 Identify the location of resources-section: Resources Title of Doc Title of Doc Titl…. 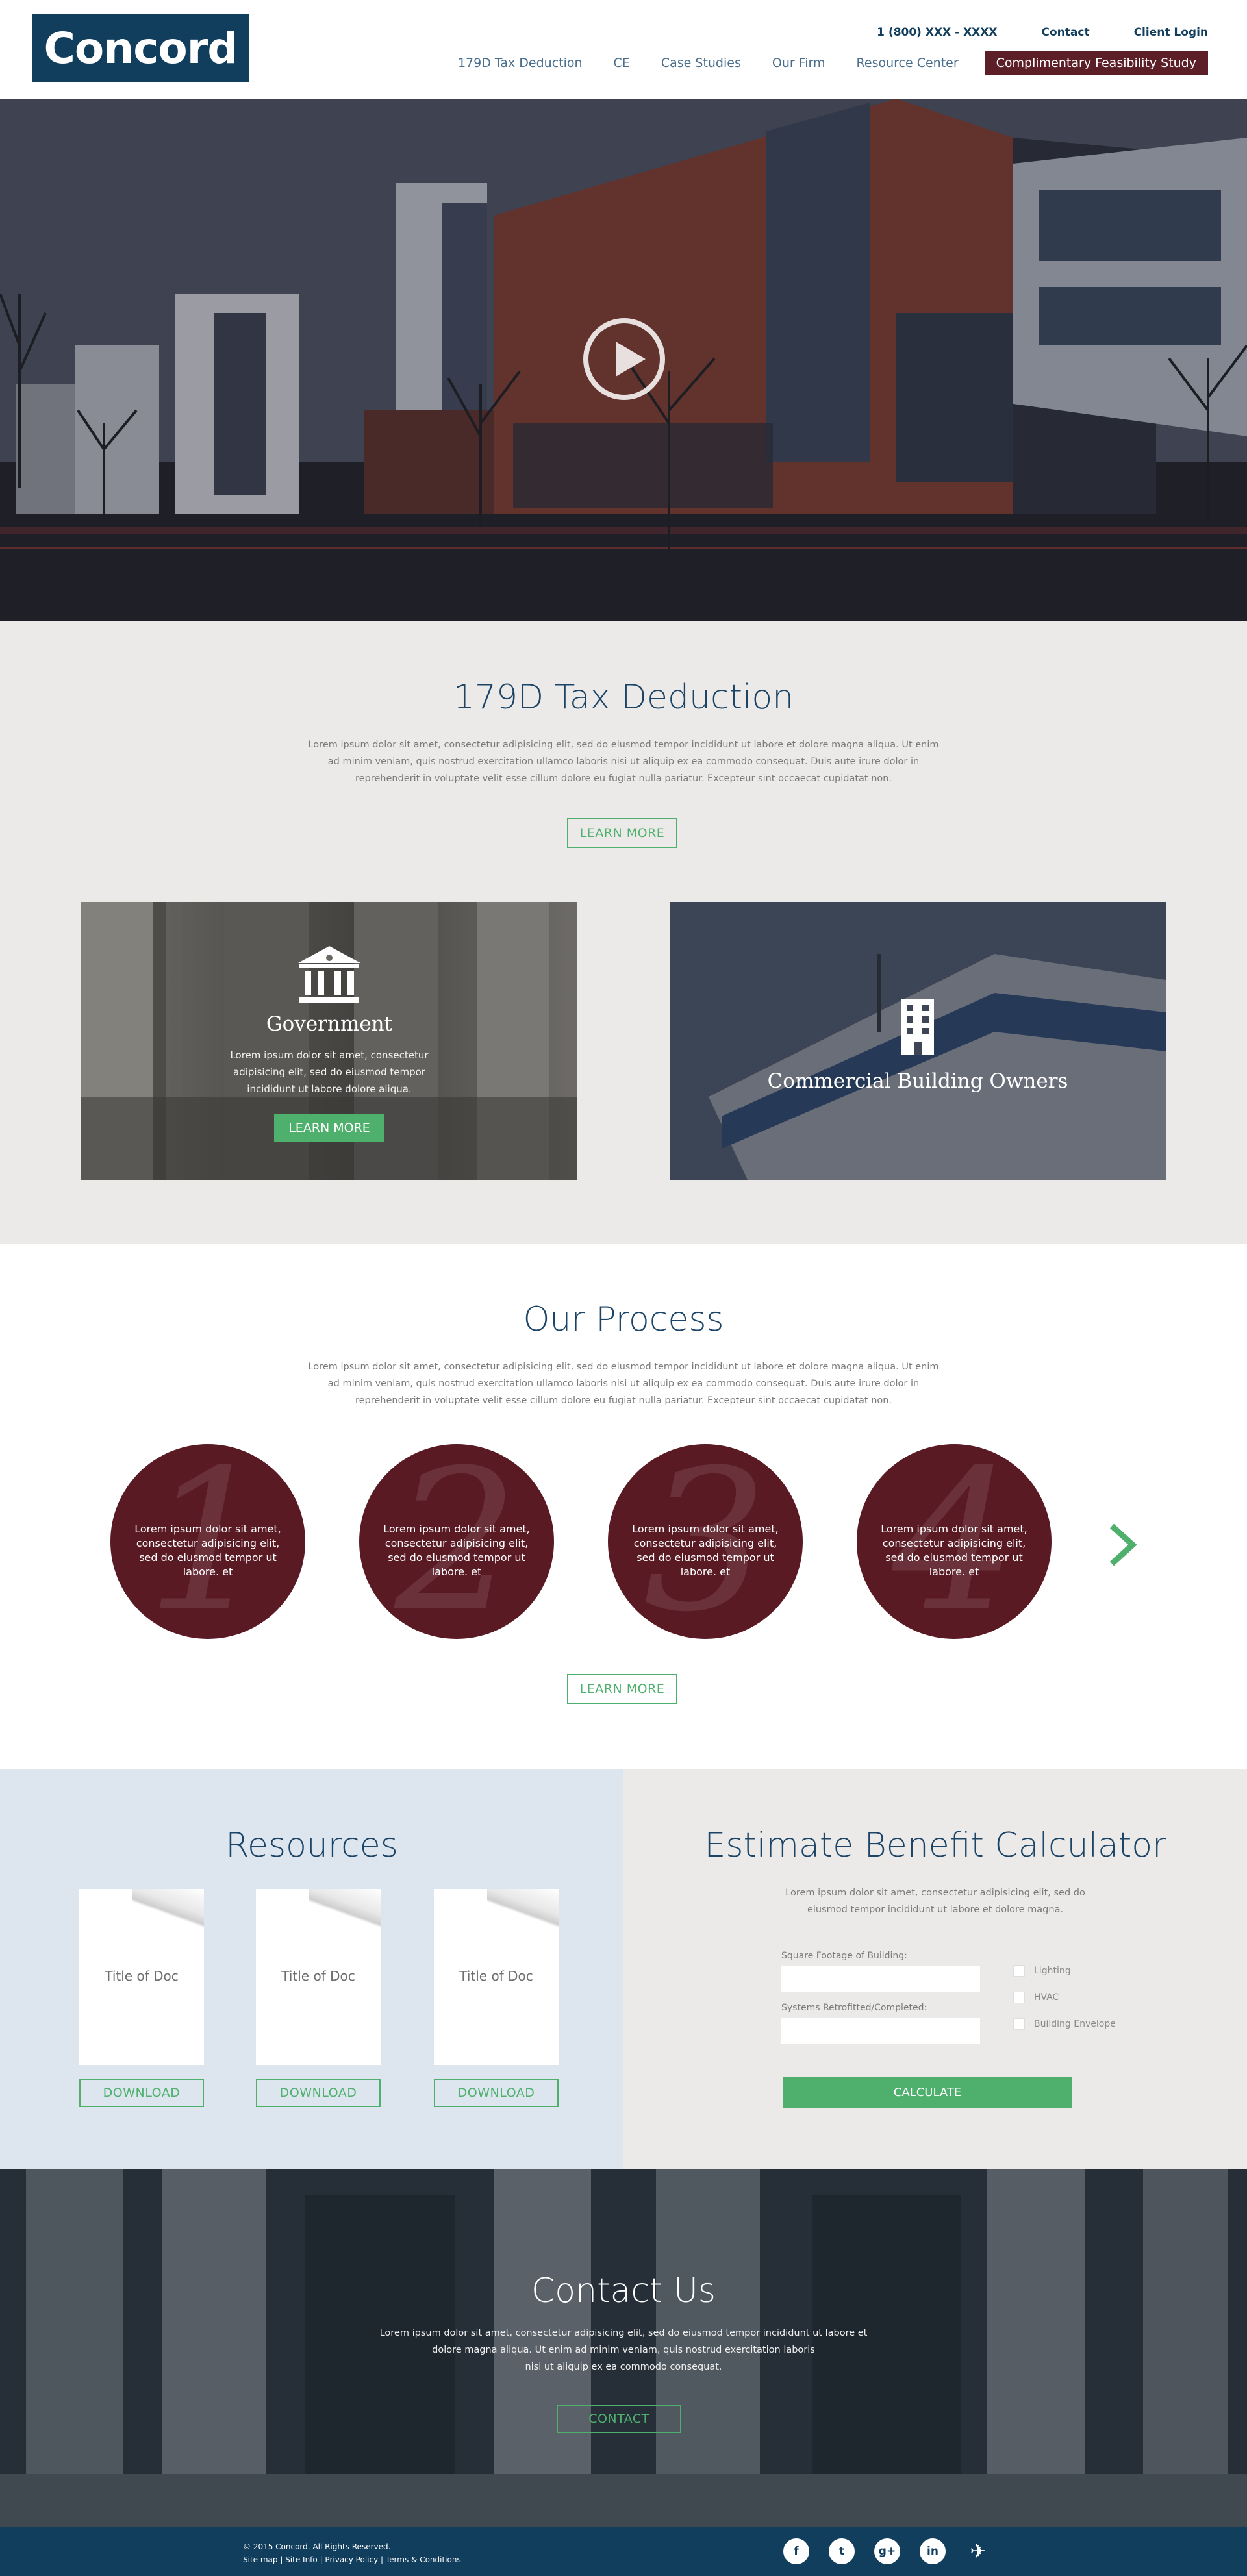
(312, 1969).